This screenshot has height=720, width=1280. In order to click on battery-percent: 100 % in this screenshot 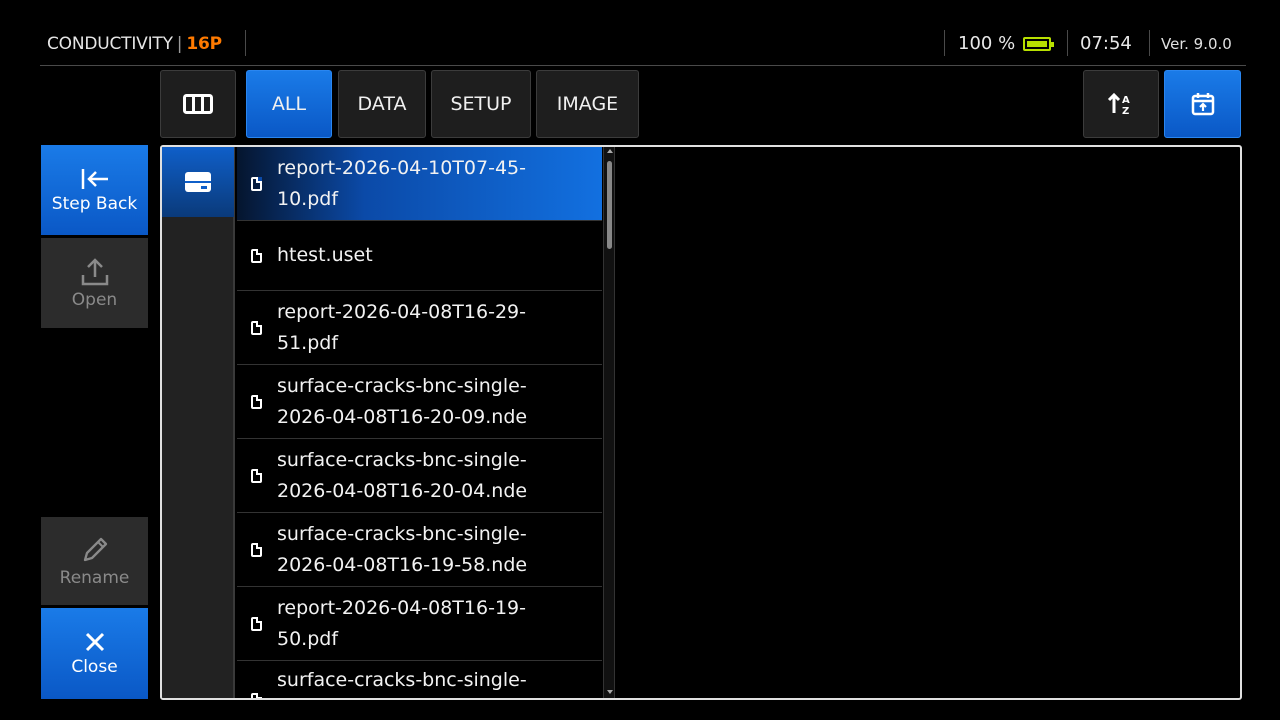, I will do `click(987, 43)`.